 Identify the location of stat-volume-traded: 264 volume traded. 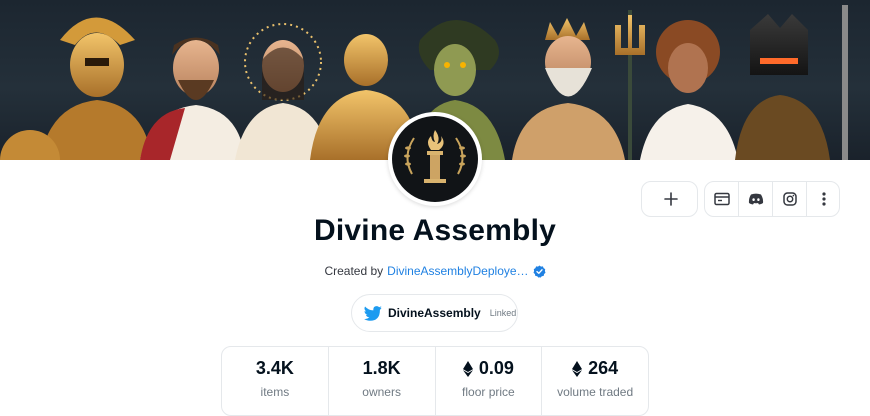
(595, 381).